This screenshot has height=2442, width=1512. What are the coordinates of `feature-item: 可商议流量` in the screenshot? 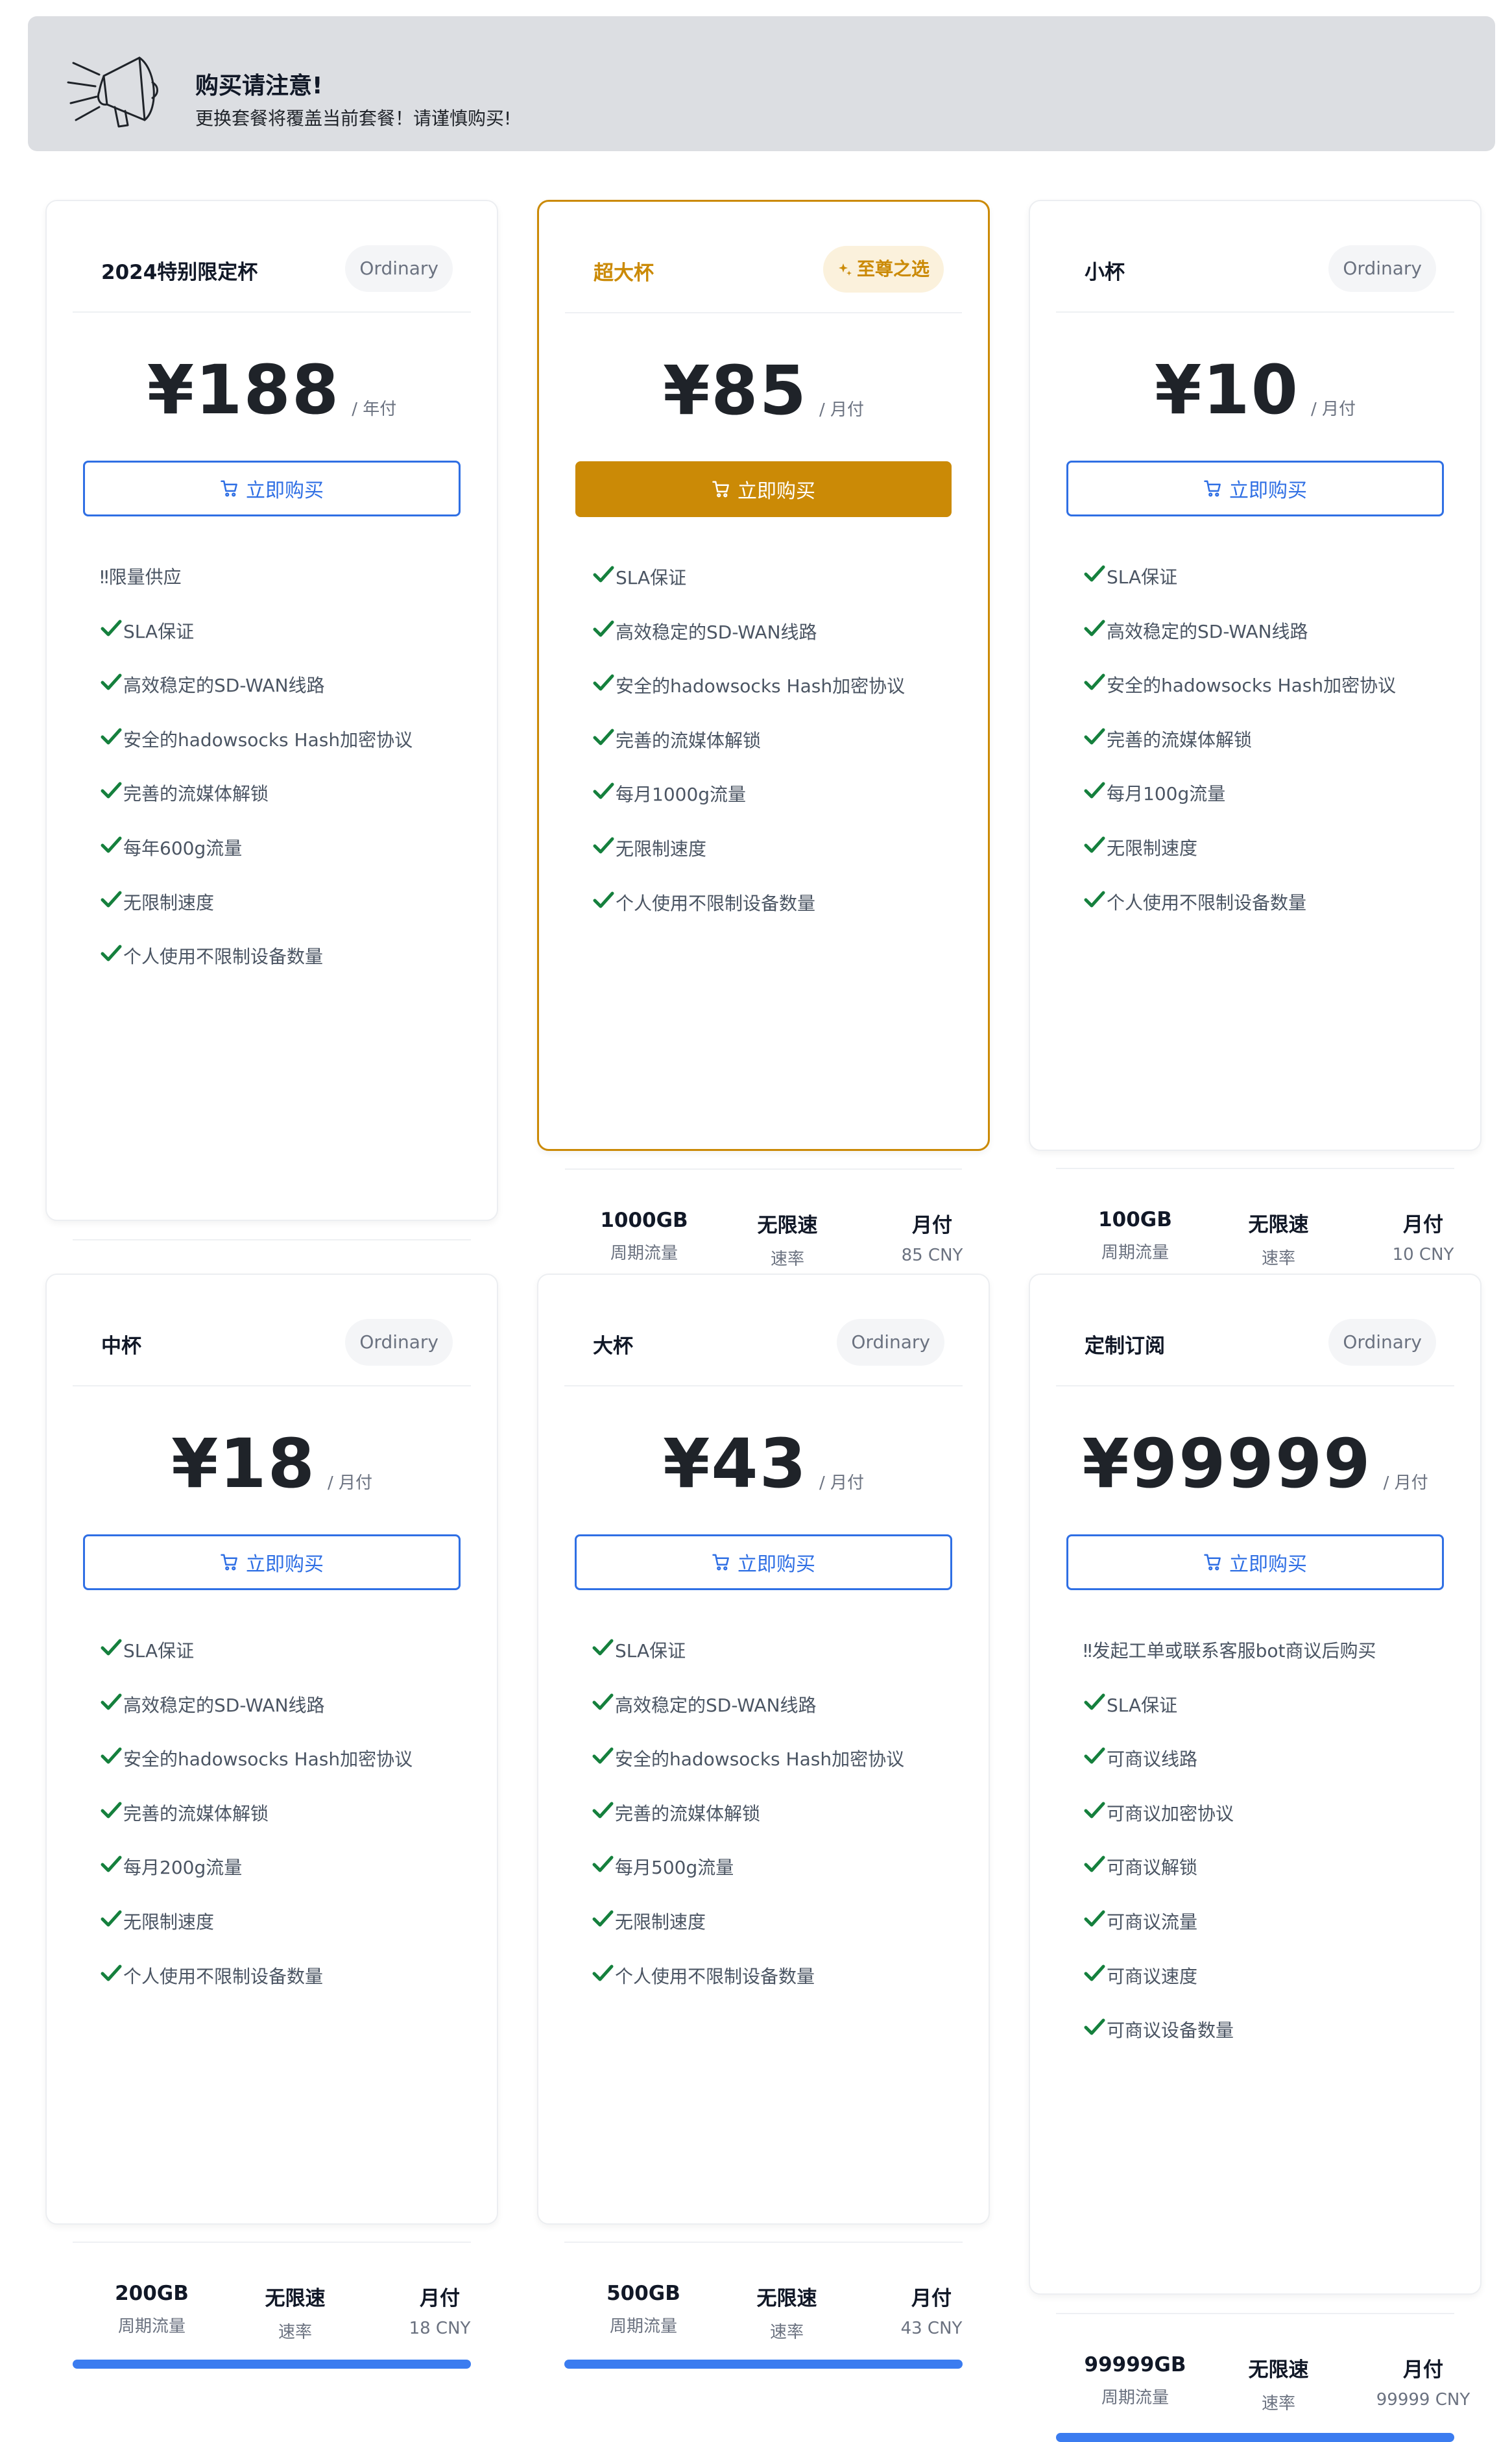 It's located at (1269, 1935).